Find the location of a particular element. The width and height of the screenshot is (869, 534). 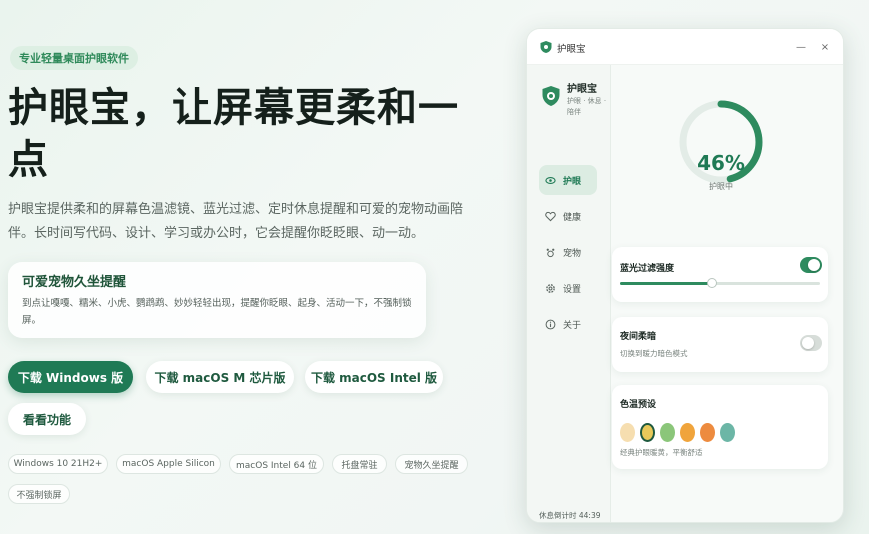

blue-light-toggle is located at coordinates (811, 265).